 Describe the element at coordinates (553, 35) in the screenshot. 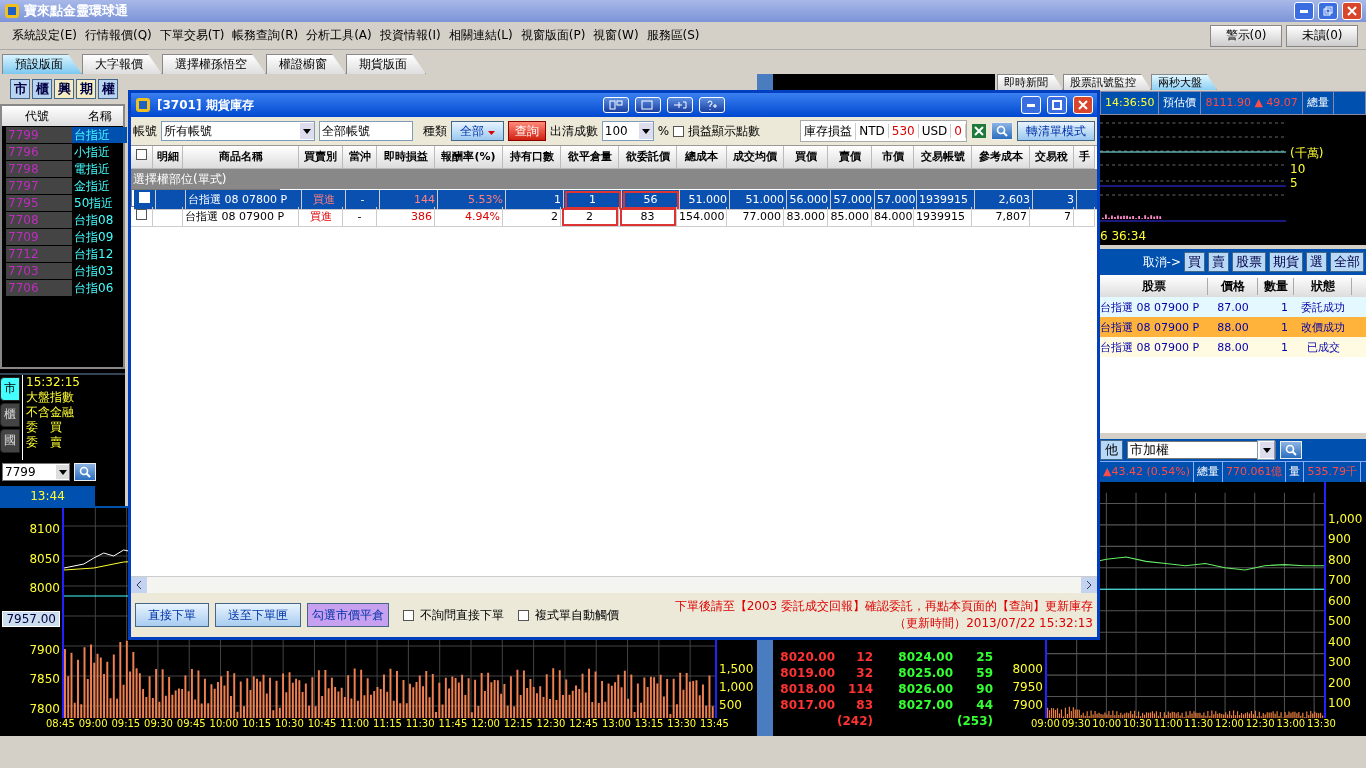

I see `menu-item: 視窗版面(P)` at that location.